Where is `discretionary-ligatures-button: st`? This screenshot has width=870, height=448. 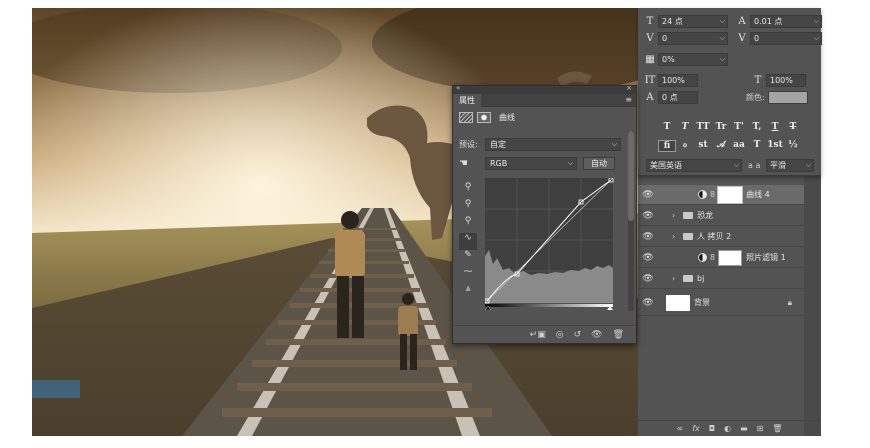 discretionary-ligatures-button: st is located at coordinates (703, 146).